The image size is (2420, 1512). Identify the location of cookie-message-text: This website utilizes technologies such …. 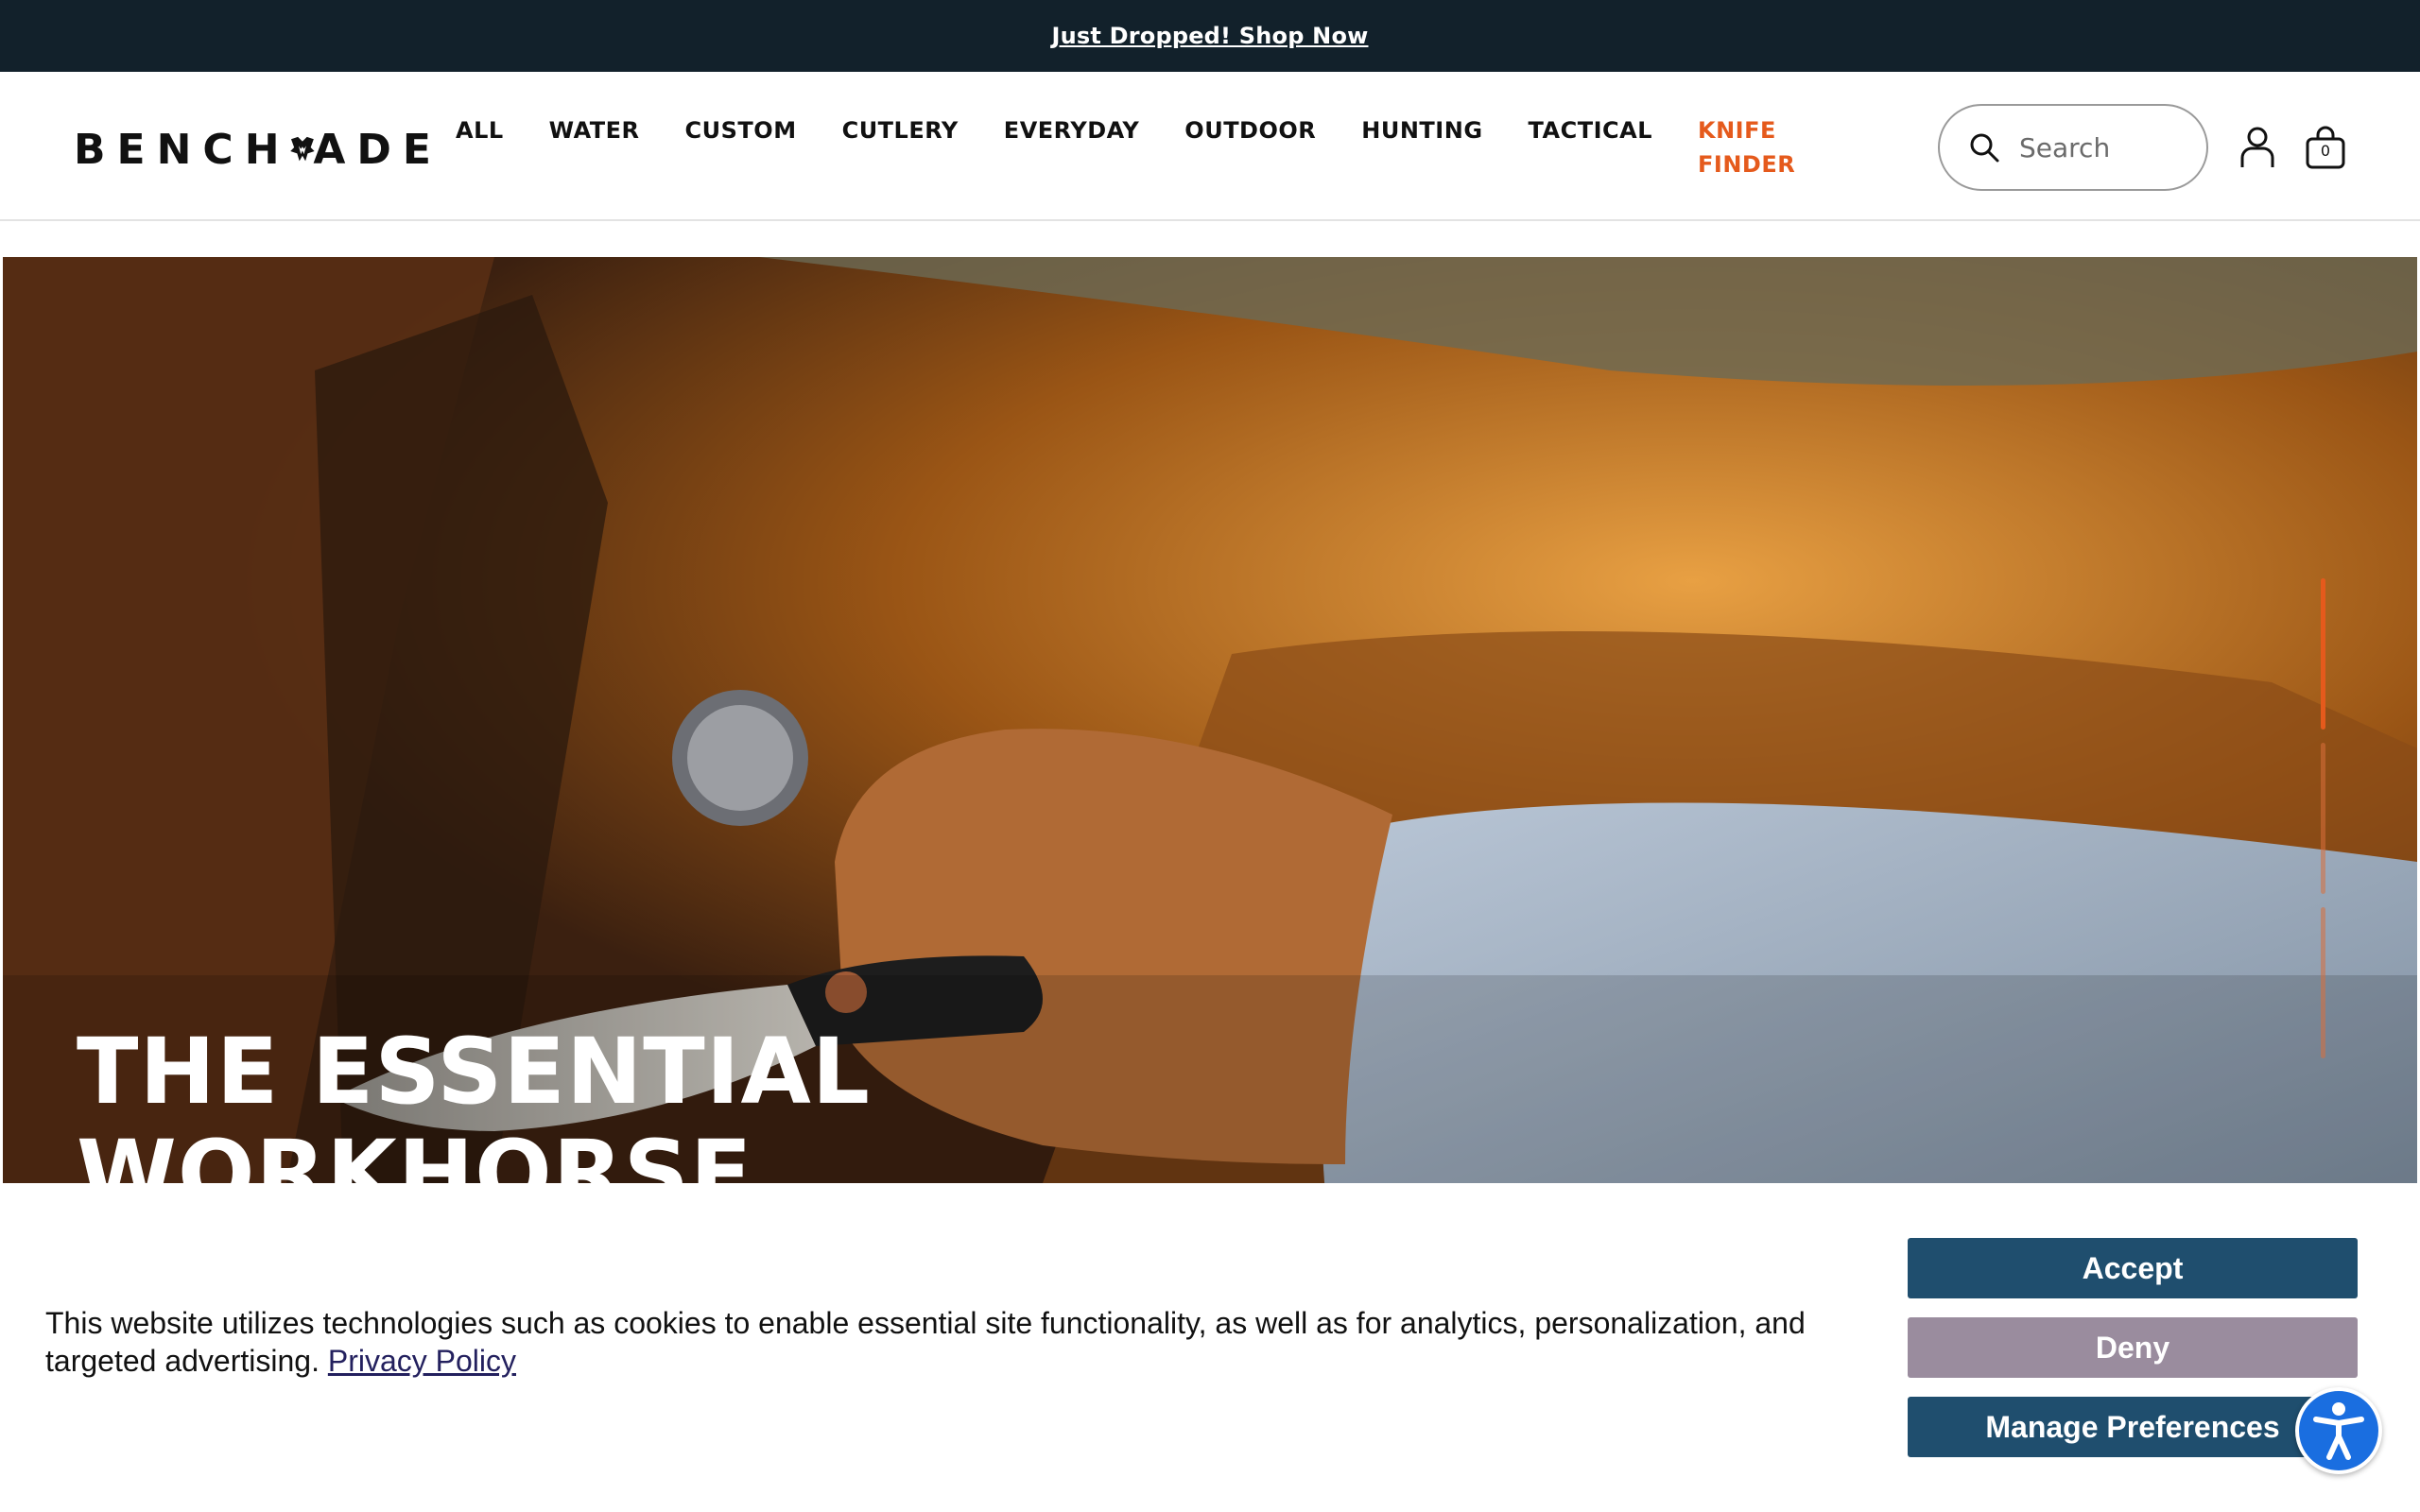
(925, 1342).